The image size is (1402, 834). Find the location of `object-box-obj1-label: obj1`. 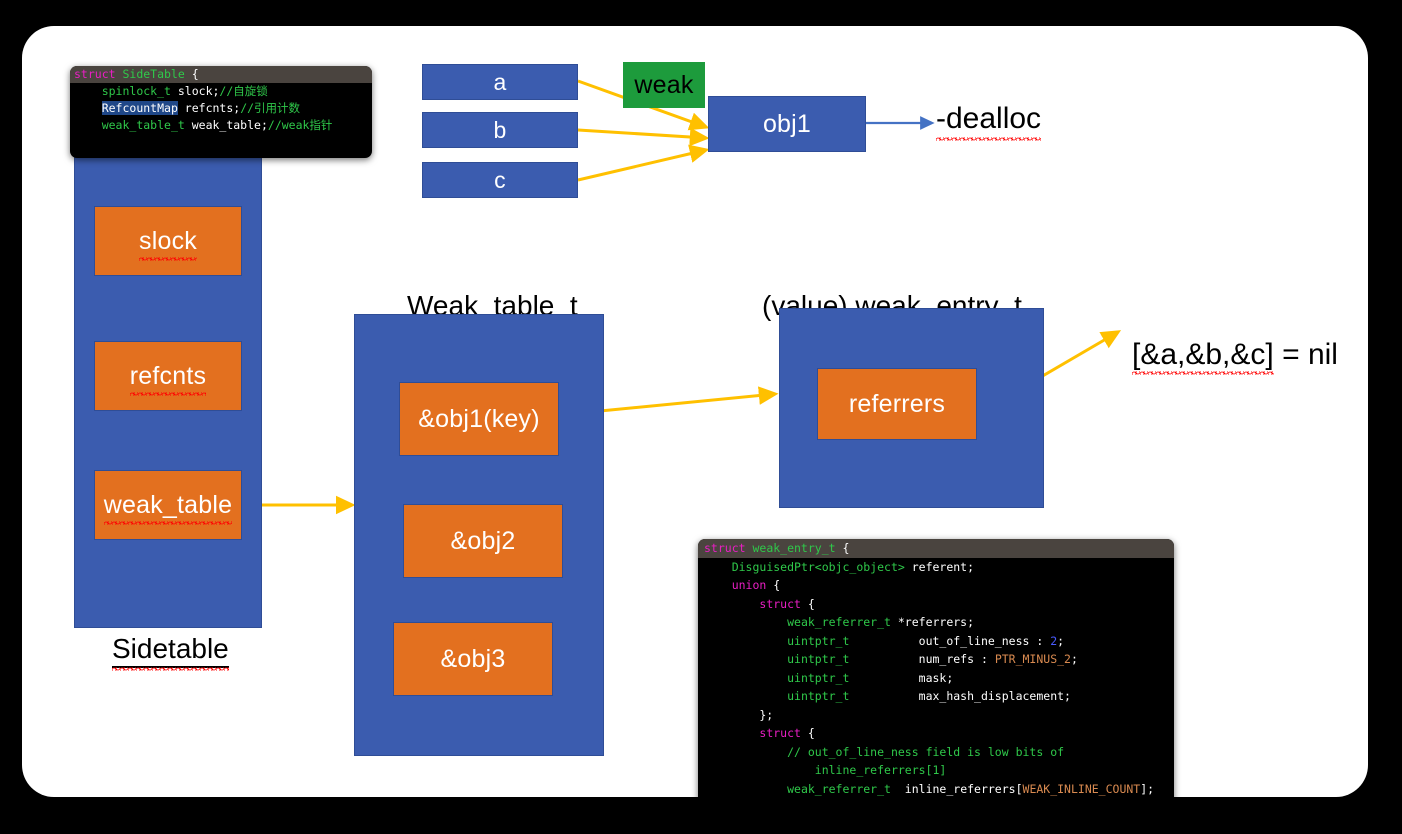

object-box-obj1-label: obj1 is located at coordinates (787, 123).